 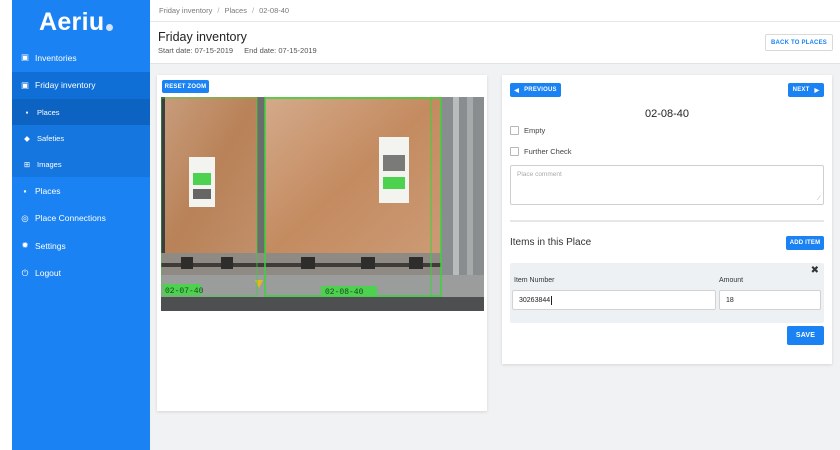 What do you see at coordinates (81, 191) in the screenshot?
I see `sidebar-item-places: ▪ Places` at bounding box center [81, 191].